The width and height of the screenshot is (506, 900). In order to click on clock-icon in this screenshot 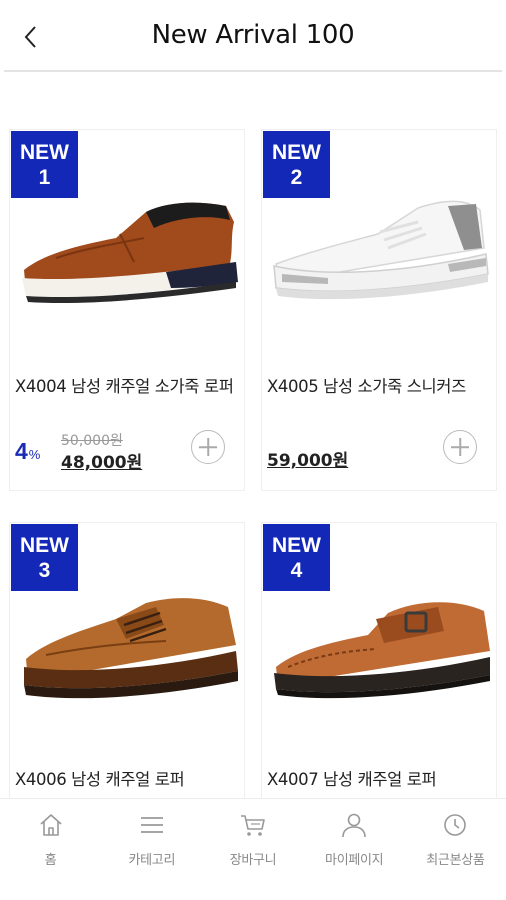, I will do `click(455, 825)`.